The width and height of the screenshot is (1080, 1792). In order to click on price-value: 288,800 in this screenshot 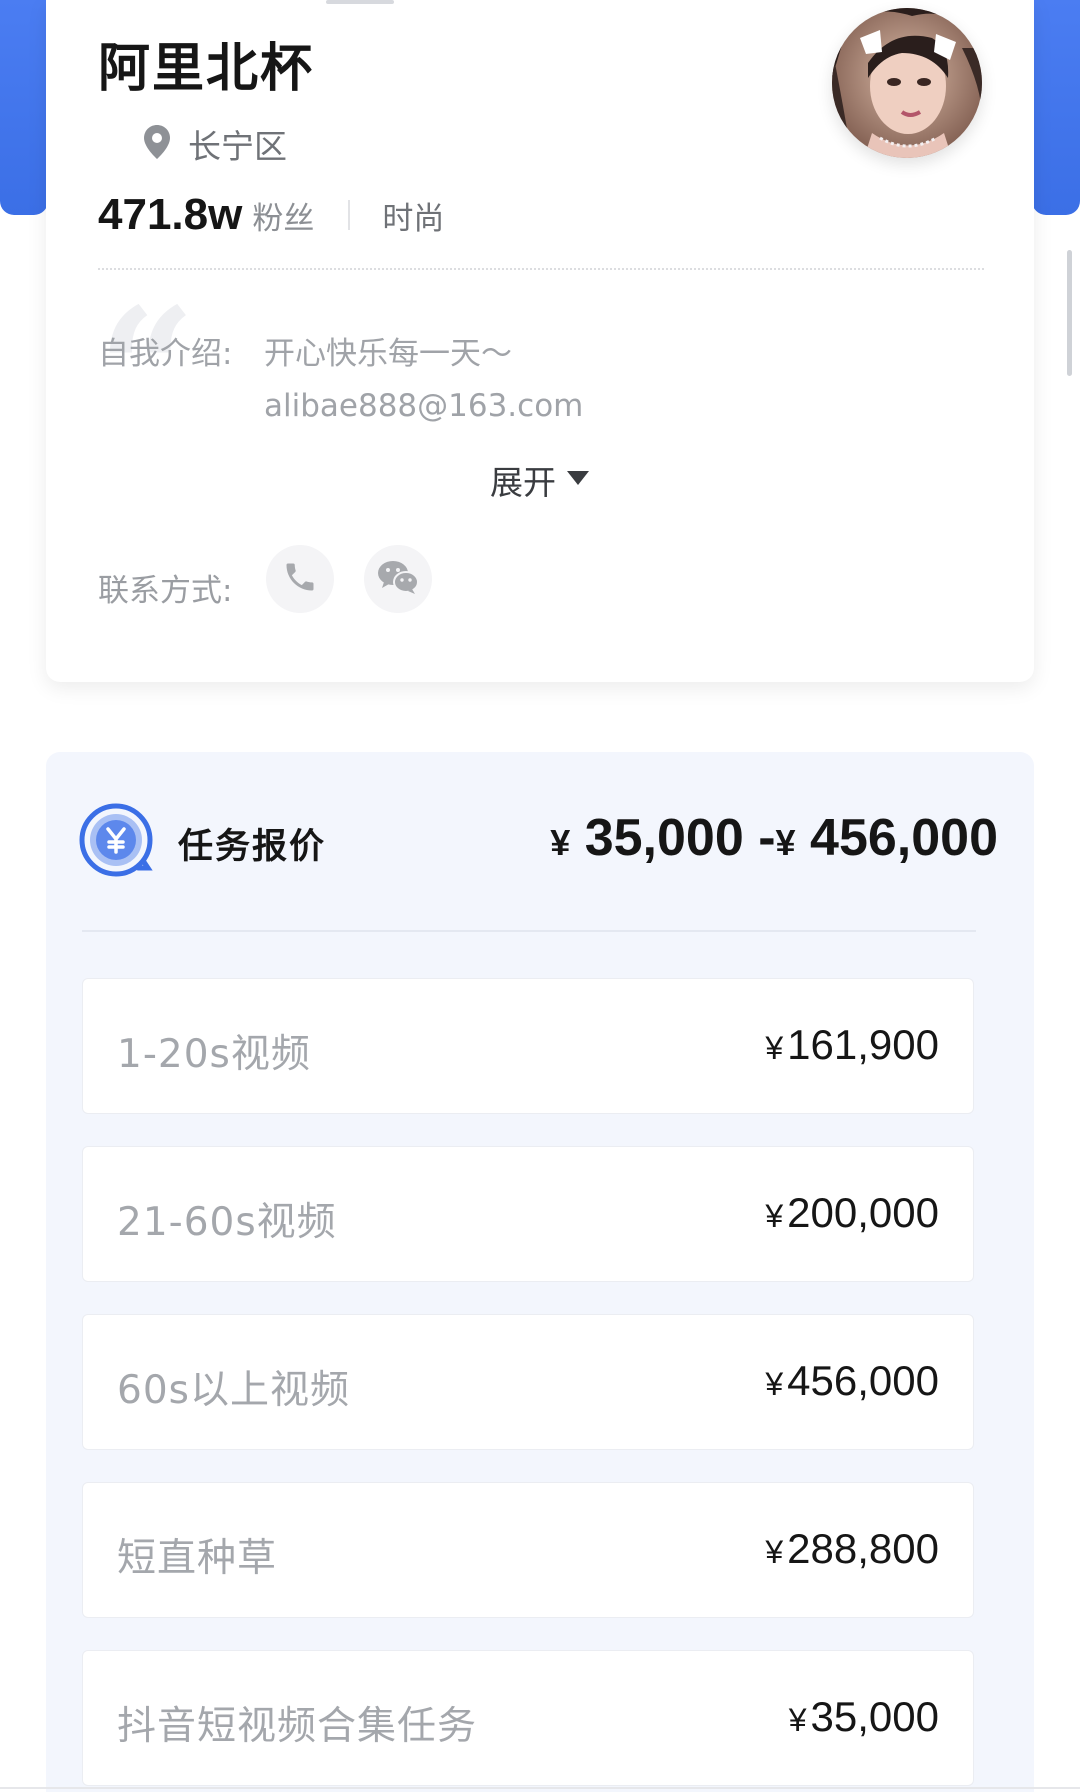, I will do `click(863, 1548)`.